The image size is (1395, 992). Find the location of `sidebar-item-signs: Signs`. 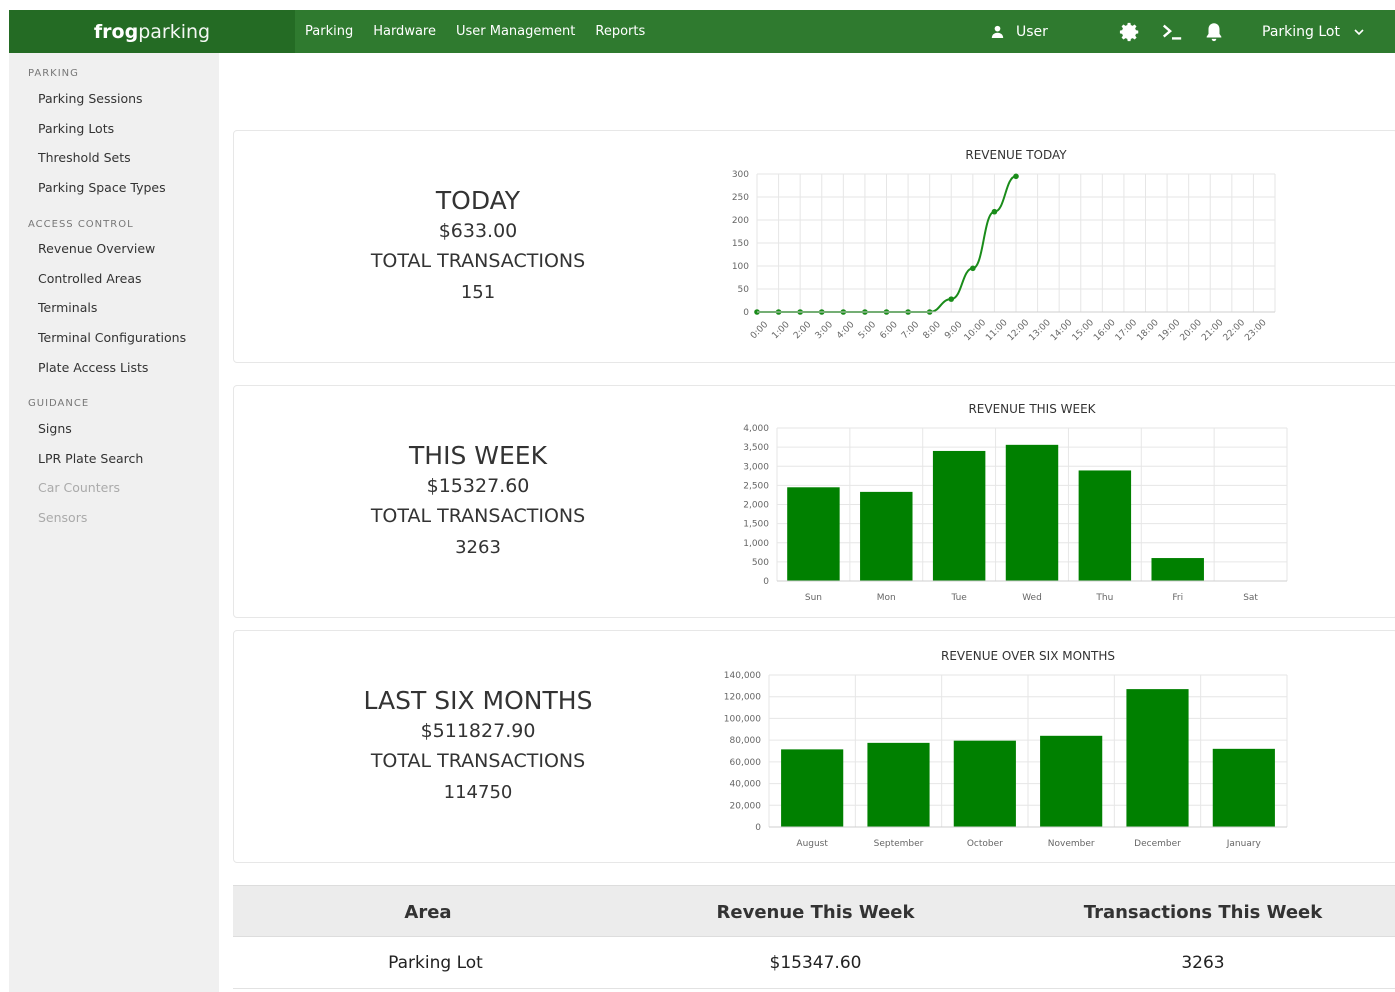

sidebar-item-signs: Signs is located at coordinates (55, 428).